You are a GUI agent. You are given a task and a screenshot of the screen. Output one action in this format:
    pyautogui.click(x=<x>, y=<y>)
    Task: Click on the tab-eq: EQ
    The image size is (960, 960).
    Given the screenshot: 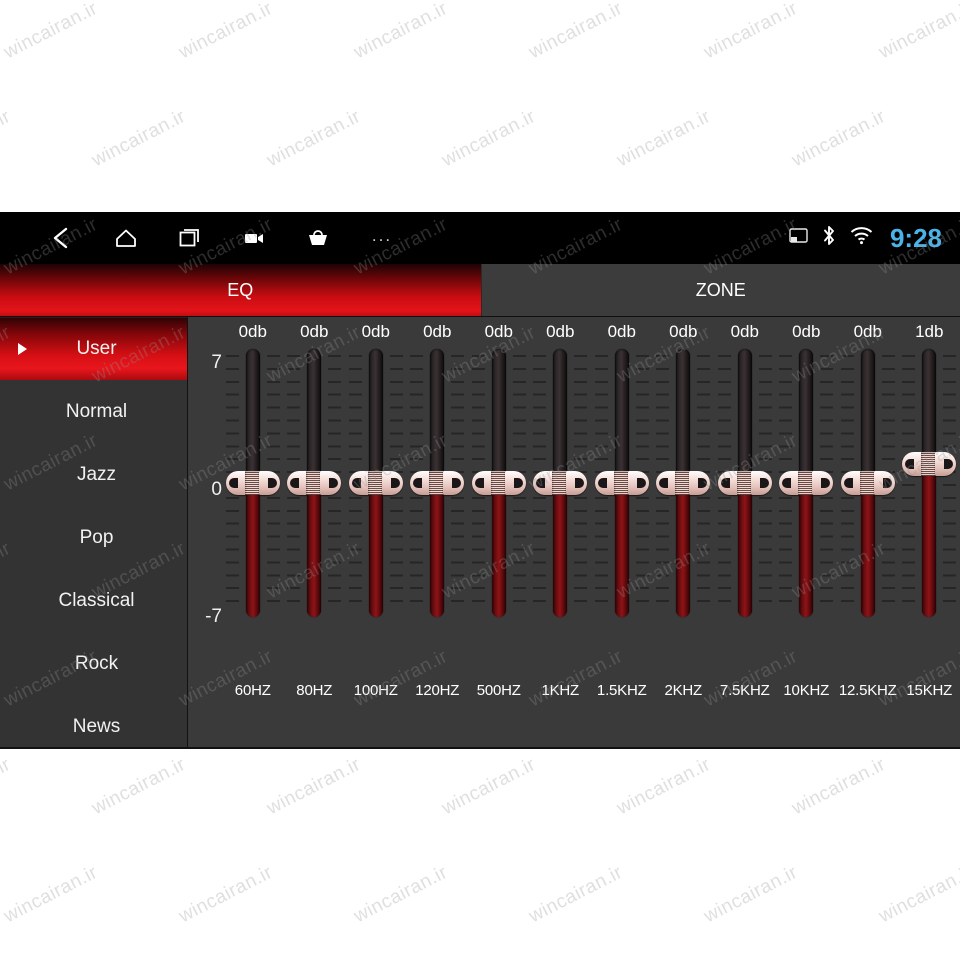 What is the action you would take?
    pyautogui.click(x=240, y=290)
    